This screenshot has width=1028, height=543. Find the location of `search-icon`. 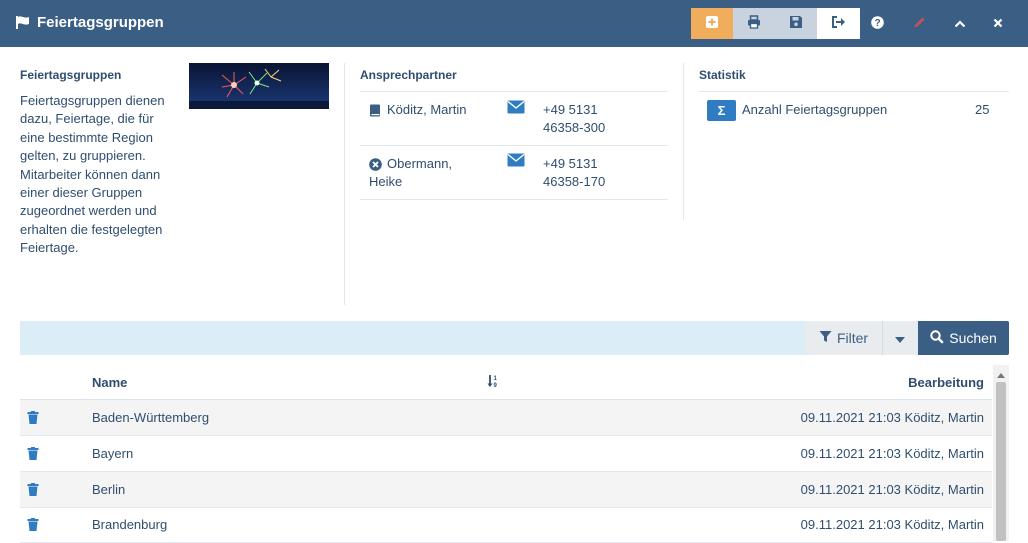

search-icon is located at coordinates (937, 338).